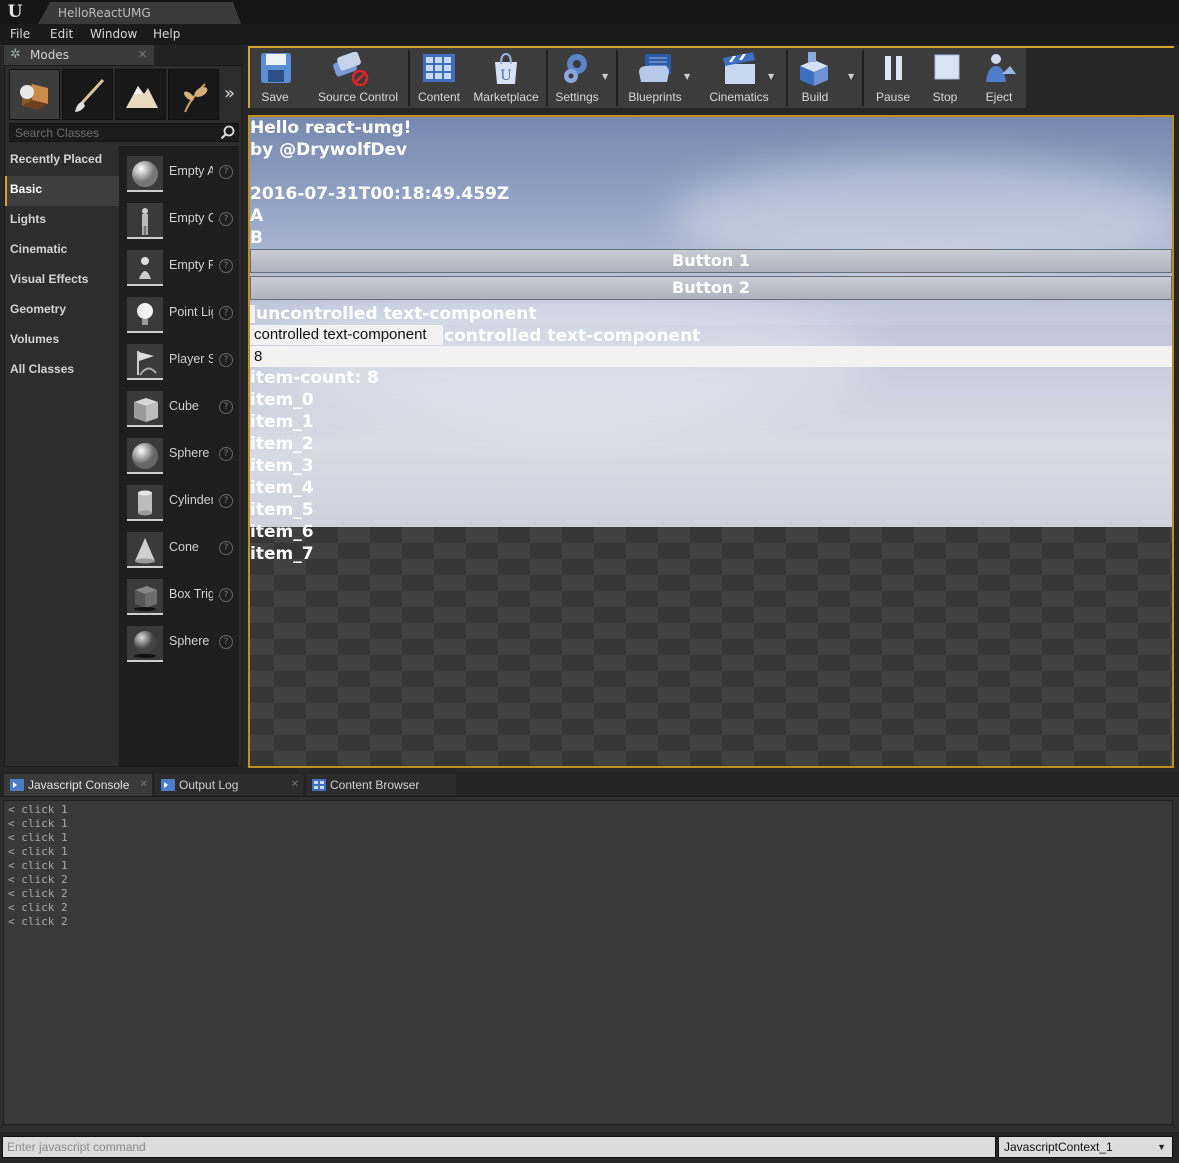 The image size is (1179, 1163). What do you see at coordinates (739, 68) in the screenshot?
I see `cinematics-icon` at bounding box center [739, 68].